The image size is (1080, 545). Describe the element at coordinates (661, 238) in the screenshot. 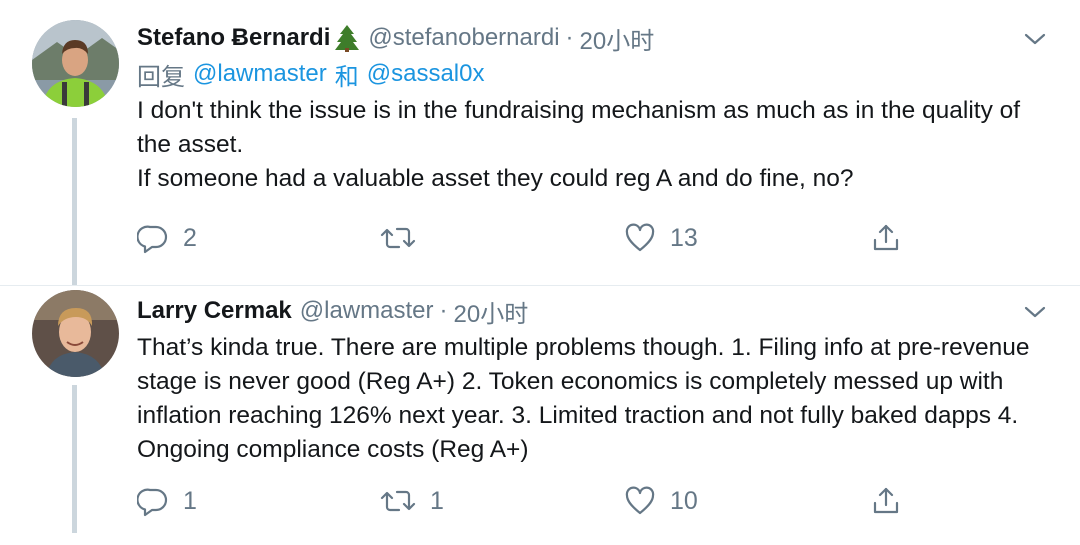

I see `like-button: 13` at that location.